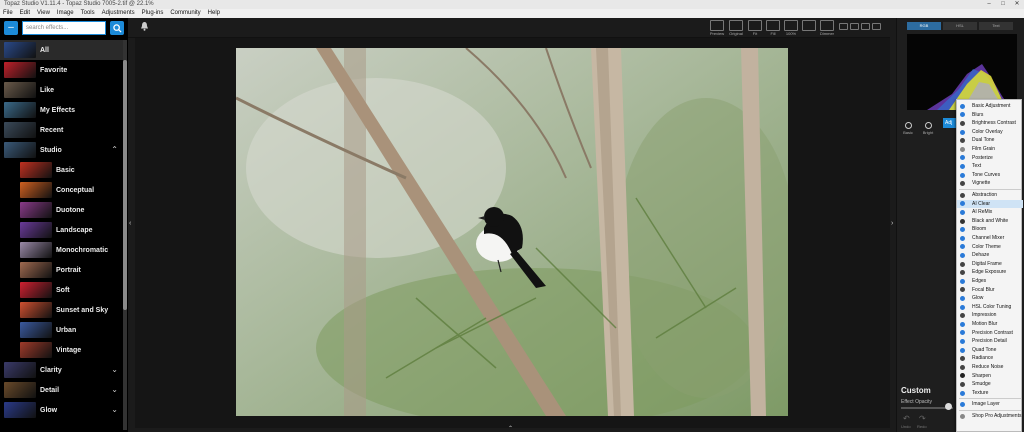  I want to click on search-icon, so click(117, 28).